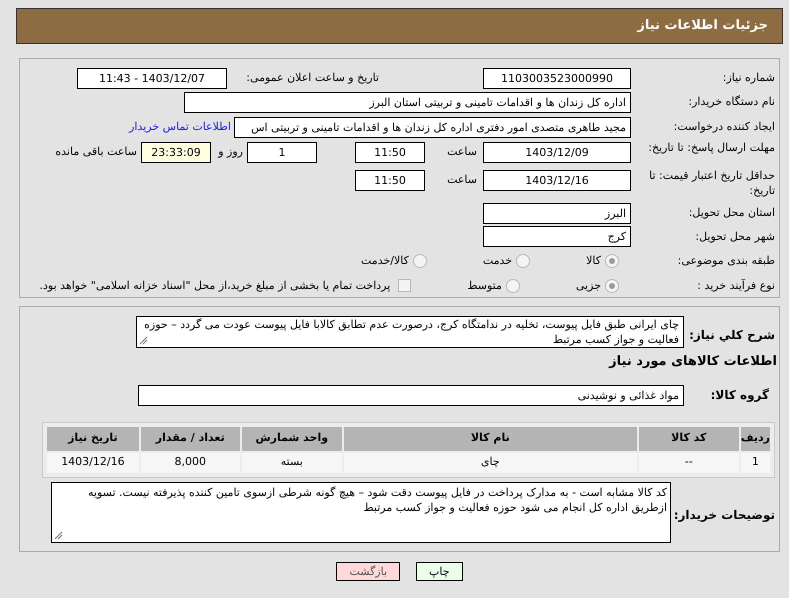  I want to click on field-label: شماره نیاز:, so click(749, 78).